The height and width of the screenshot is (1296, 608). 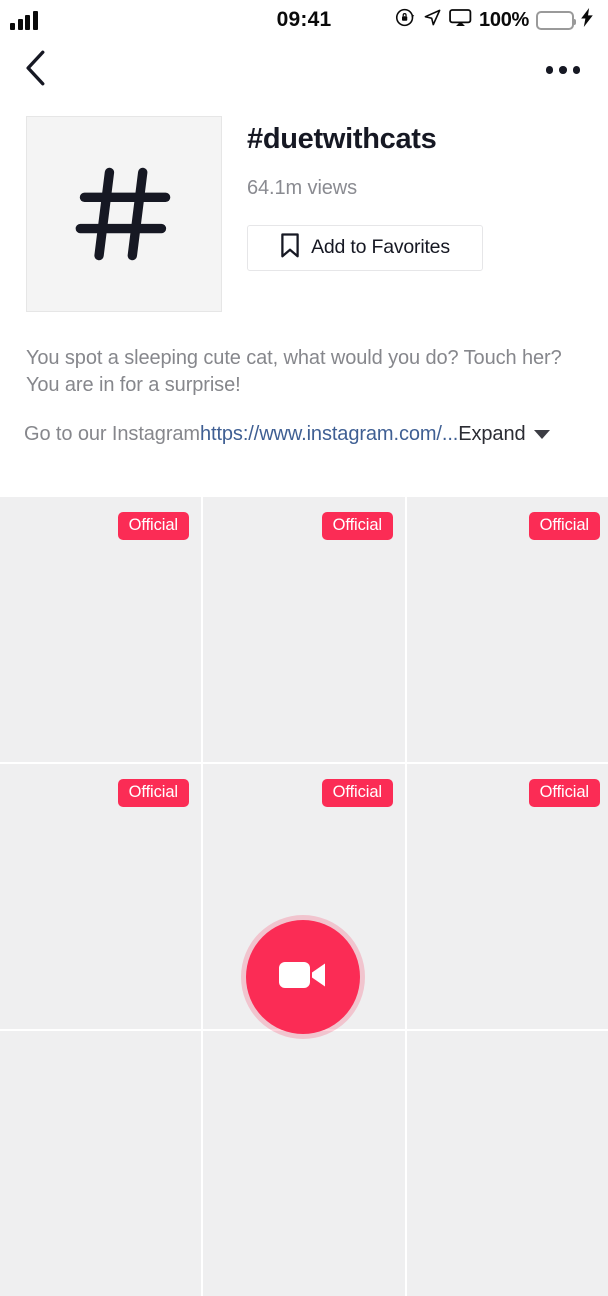 I want to click on add-to-favorites-label: Add to Favorites, so click(x=380, y=247).